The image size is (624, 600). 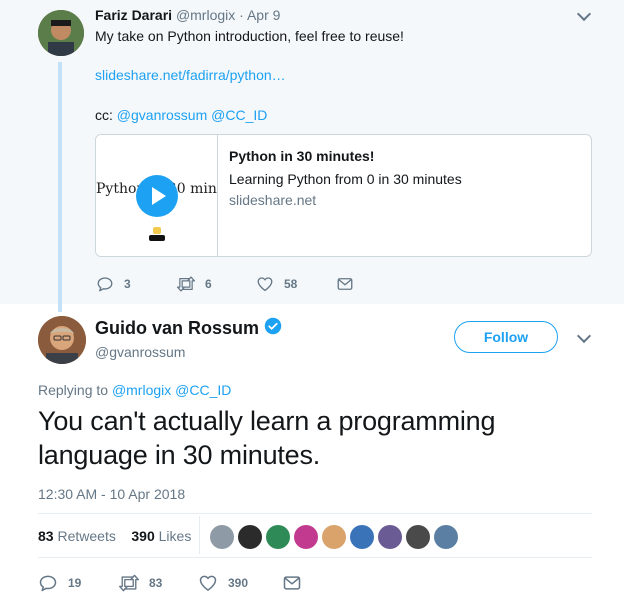 I want to click on replying-to: Replying to @mrlogix @CC_ID, so click(x=134, y=390).